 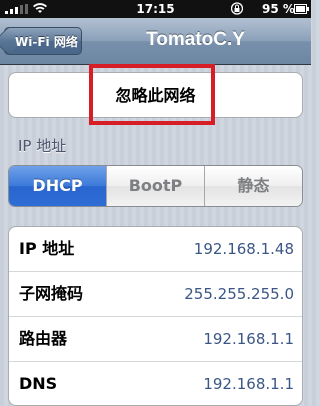 What do you see at coordinates (239, 294) in the screenshot?
I see `detail-value: 255.255.255.0` at bounding box center [239, 294].